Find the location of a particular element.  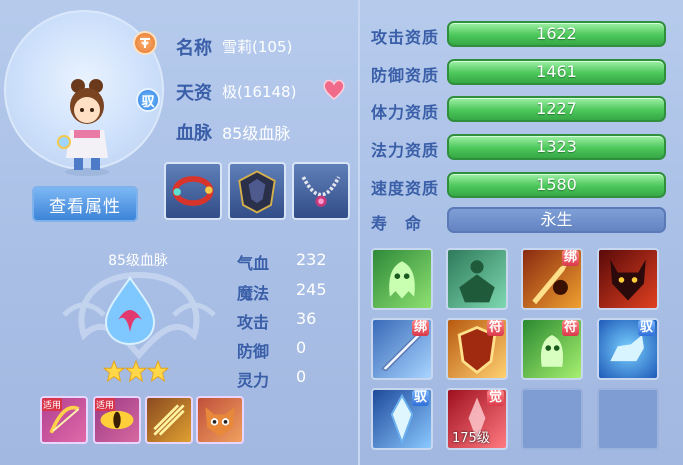

red-bracelet-icon is located at coordinates (193, 191).